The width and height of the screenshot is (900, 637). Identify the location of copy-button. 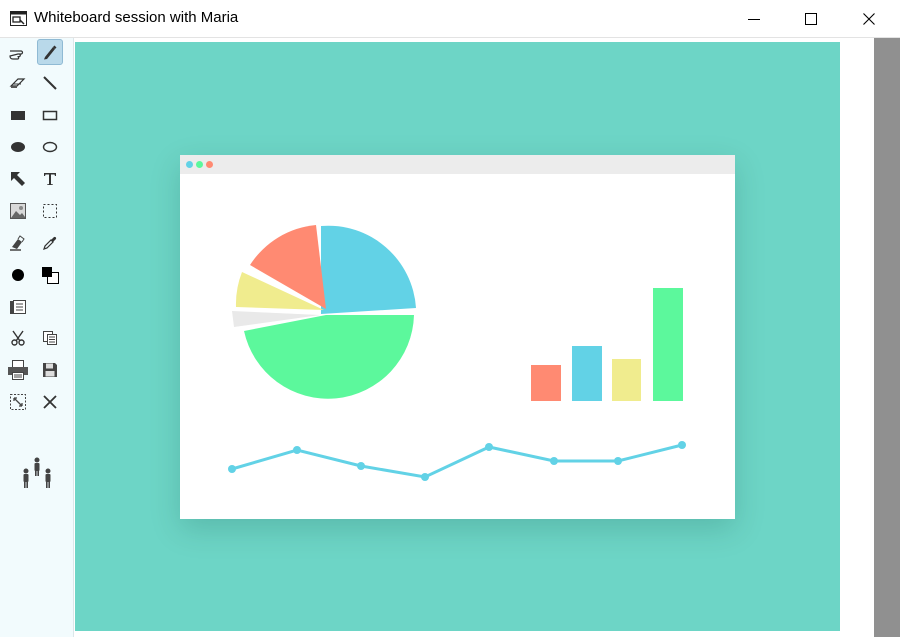
(50, 338).